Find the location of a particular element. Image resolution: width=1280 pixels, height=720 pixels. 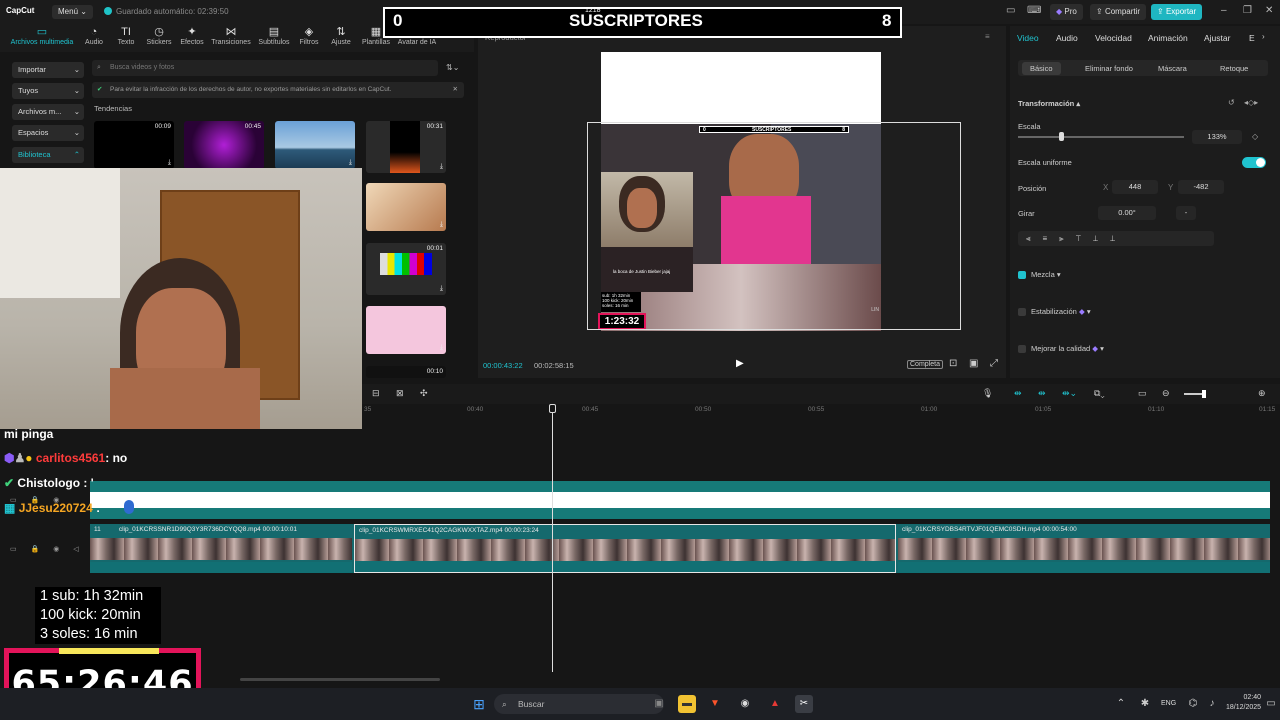

layout-icon: ▭ is located at coordinates (1010, 10).